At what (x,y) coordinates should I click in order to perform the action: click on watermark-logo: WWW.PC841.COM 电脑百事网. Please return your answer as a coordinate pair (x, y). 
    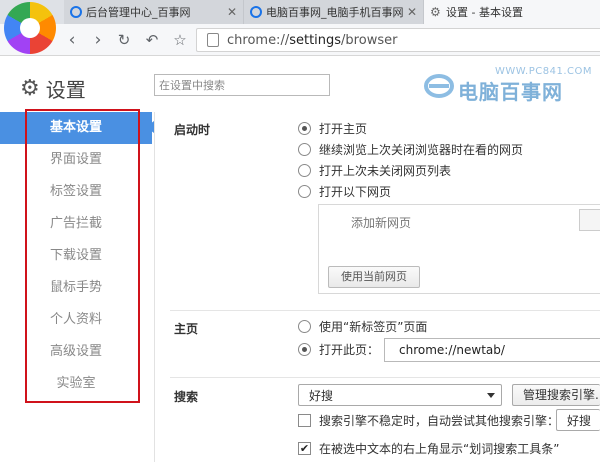
    Looking at the image, I should click on (509, 85).